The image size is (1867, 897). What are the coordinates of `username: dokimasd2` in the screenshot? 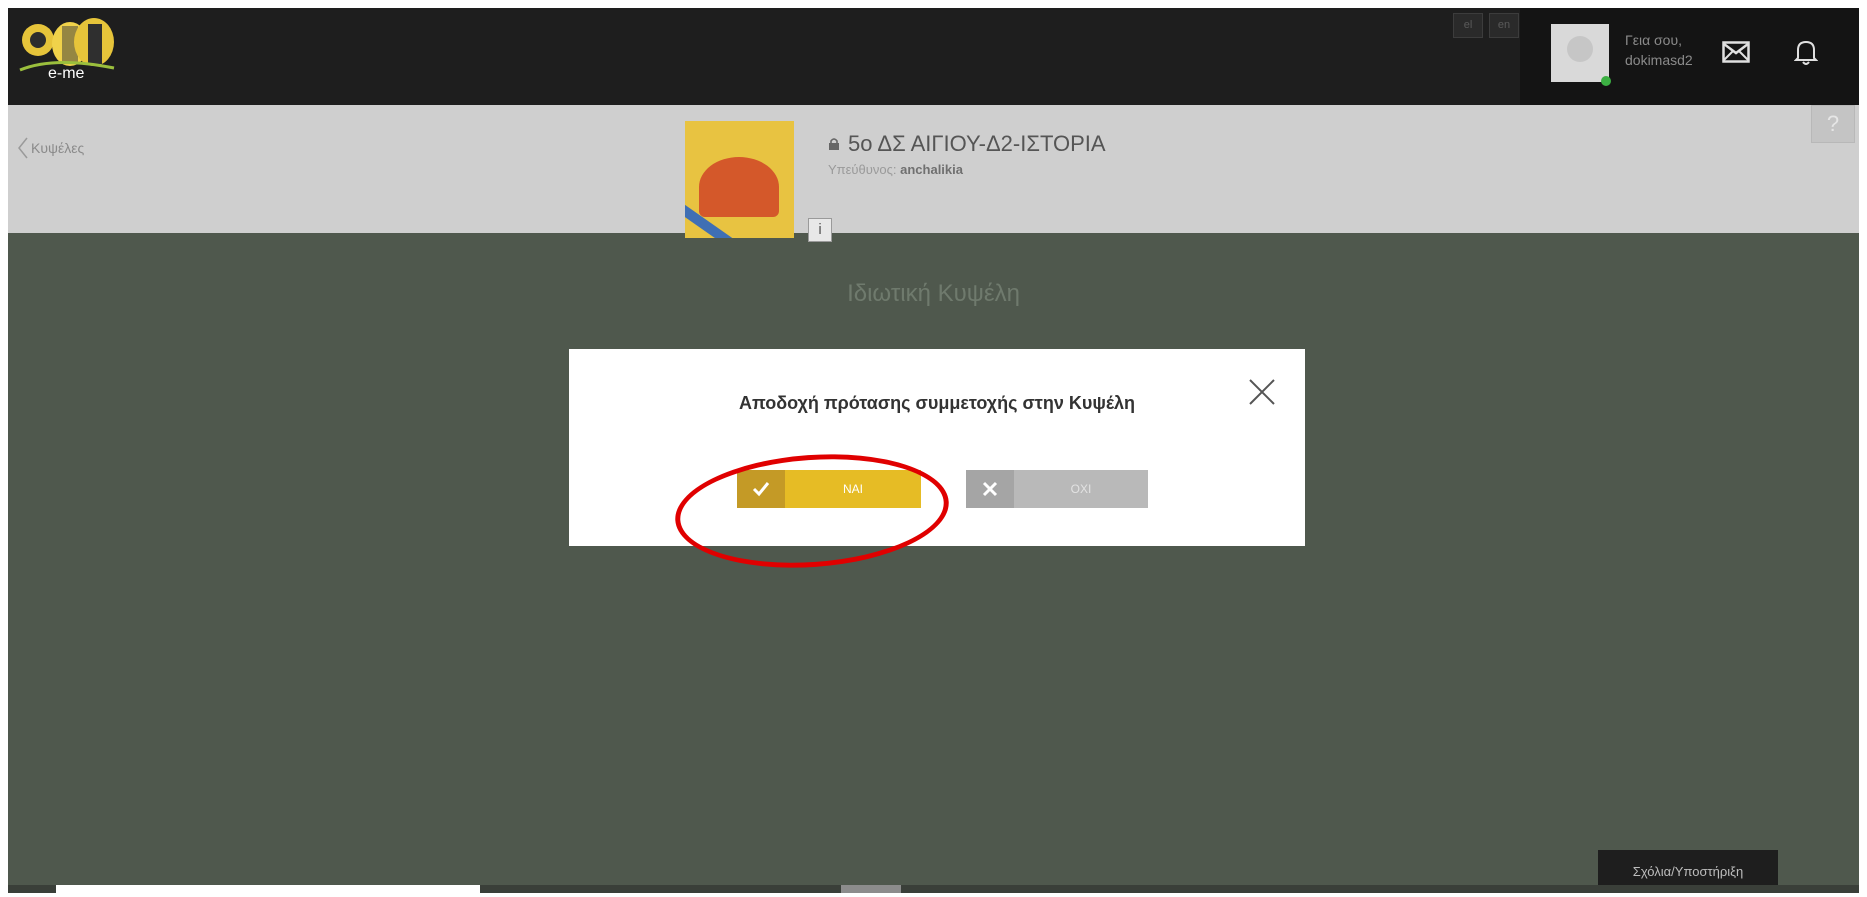 It's located at (1659, 60).